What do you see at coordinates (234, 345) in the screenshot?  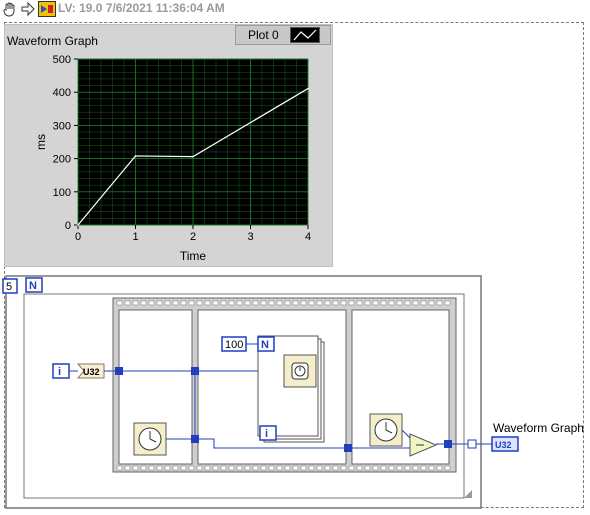 I see `inner-loop-count-value: 100` at bounding box center [234, 345].